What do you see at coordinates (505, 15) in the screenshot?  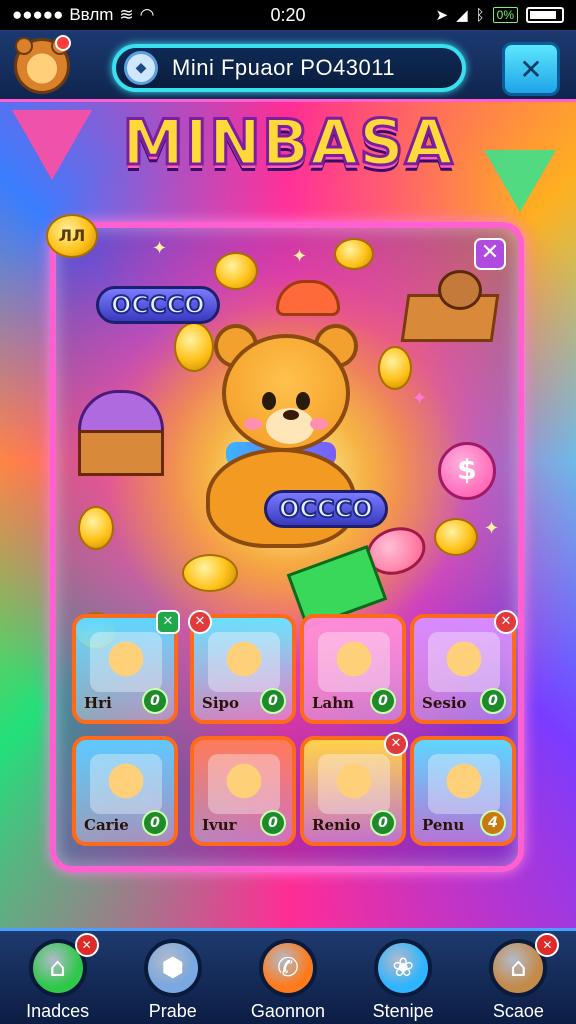 I see `battery-percent: 0%` at bounding box center [505, 15].